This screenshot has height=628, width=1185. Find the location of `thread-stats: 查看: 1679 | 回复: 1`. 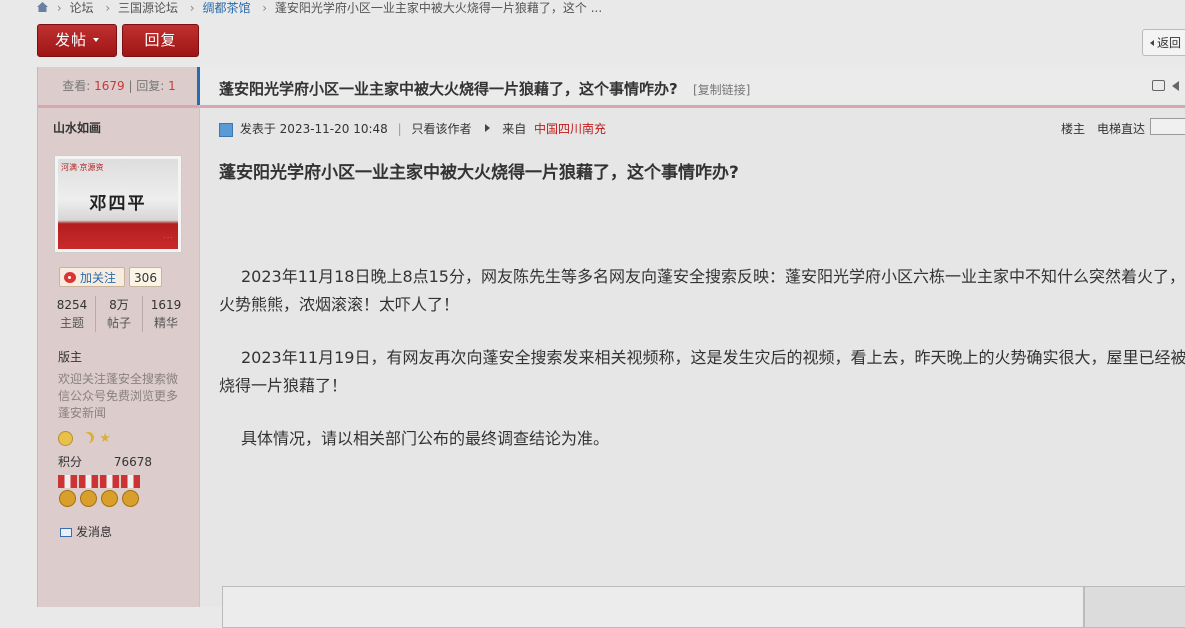

thread-stats: 查看: 1679 | 回复: 1 is located at coordinates (119, 87).